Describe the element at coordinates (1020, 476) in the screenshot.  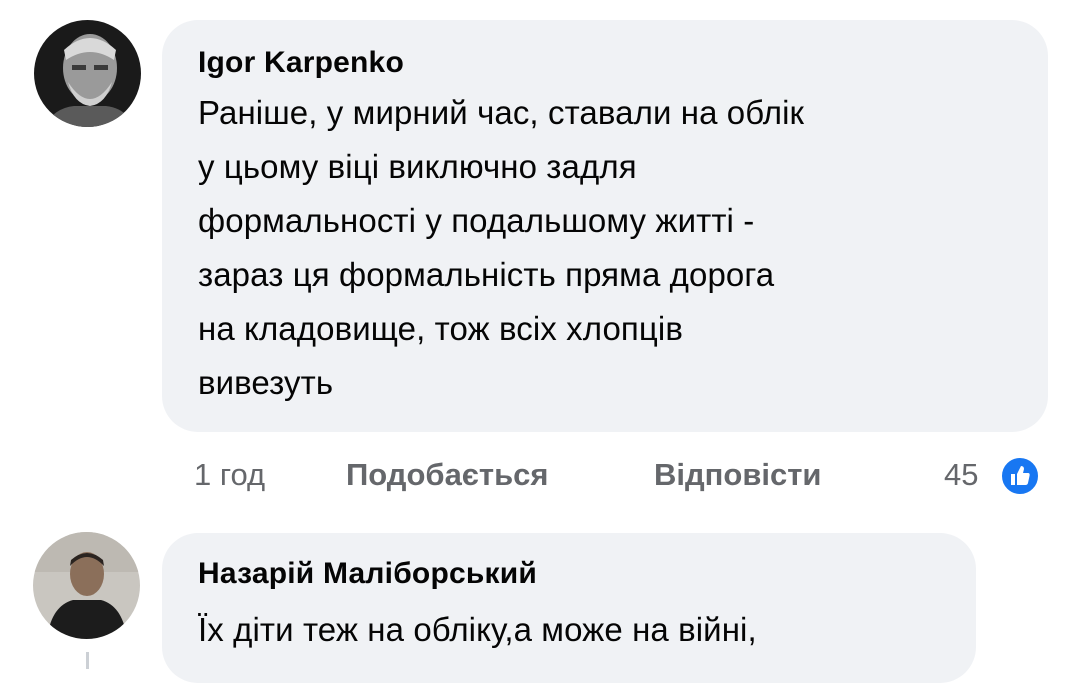
I see `thumbs-up-icon` at that location.